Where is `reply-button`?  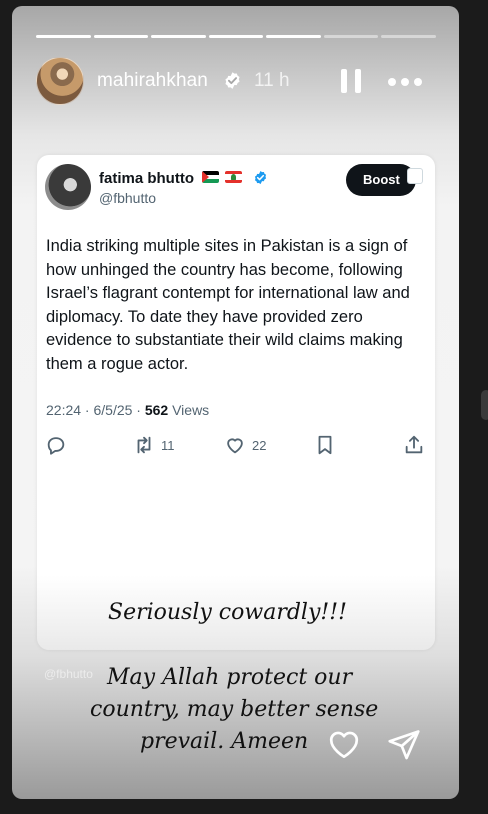 reply-button is located at coordinates (56, 445).